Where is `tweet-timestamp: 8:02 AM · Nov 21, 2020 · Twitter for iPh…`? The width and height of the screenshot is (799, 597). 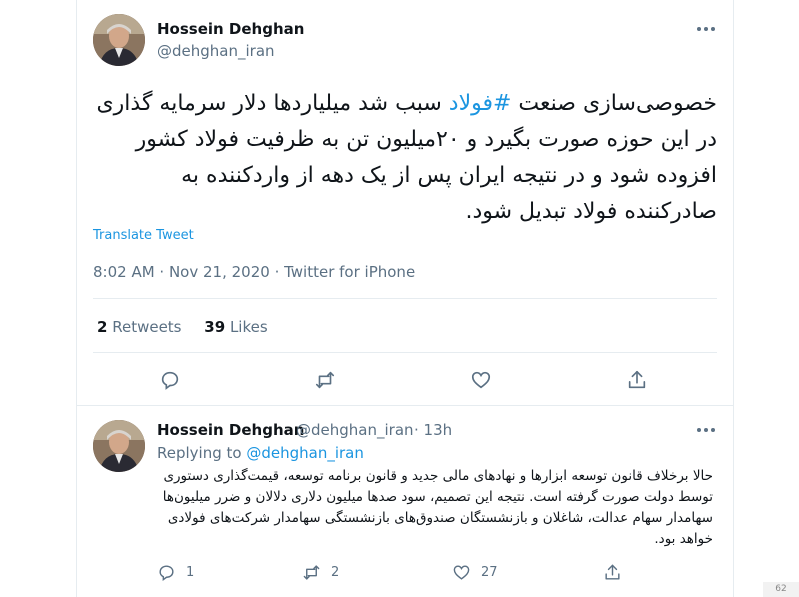 tweet-timestamp: 8:02 AM · Nov 21, 2020 · Twitter for iPh… is located at coordinates (254, 272).